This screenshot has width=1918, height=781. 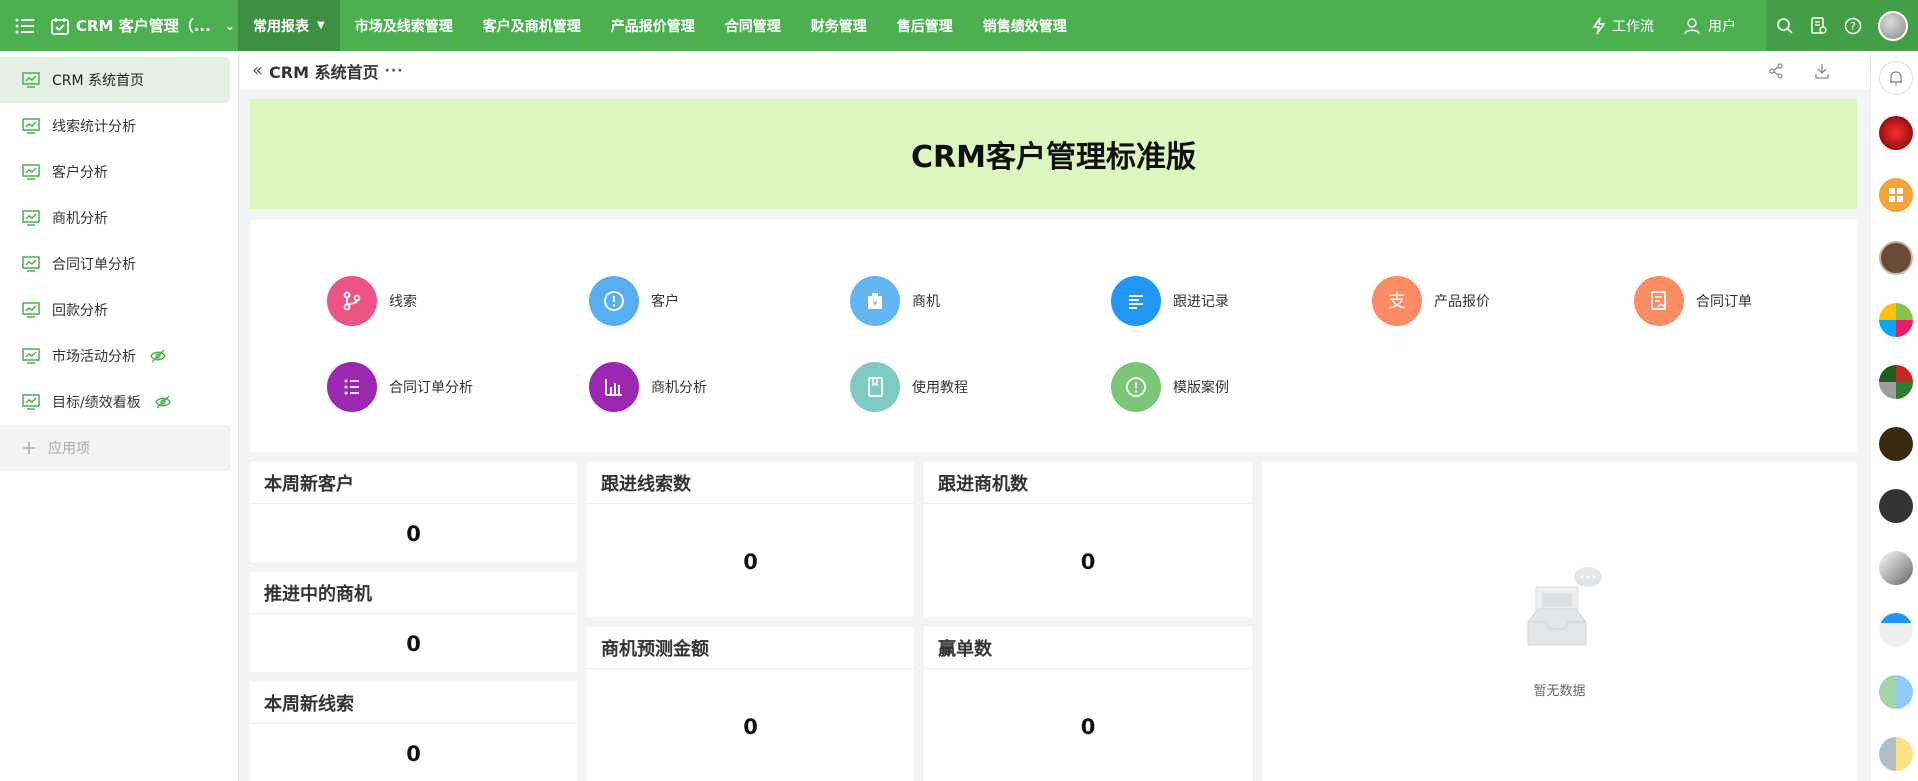 I want to click on topbar-right: 工作流 用户 ?, so click(x=1755, y=25).